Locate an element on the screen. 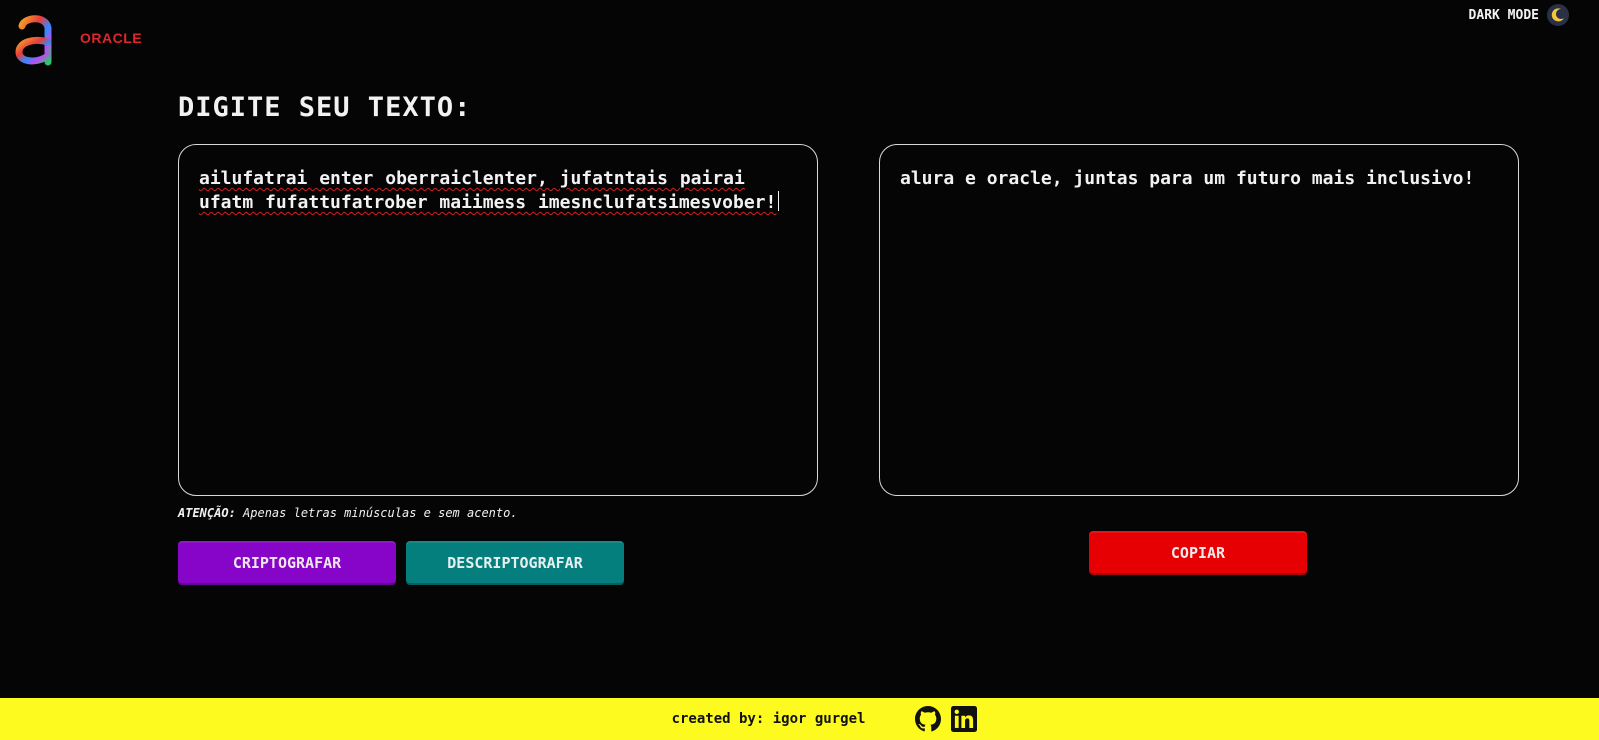 The height and width of the screenshot is (740, 1599). github-icon is located at coordinates (928, 719).